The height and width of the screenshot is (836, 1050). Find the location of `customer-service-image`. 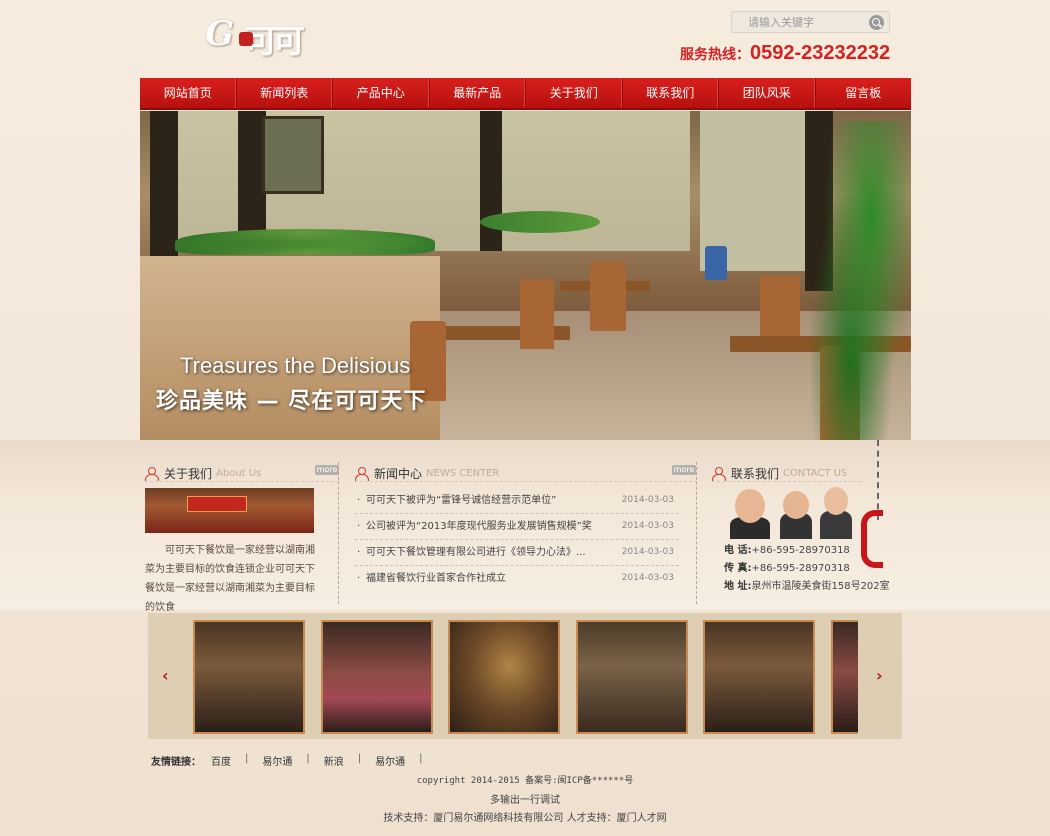

customer-service-image is located at coordinates (790, 513).